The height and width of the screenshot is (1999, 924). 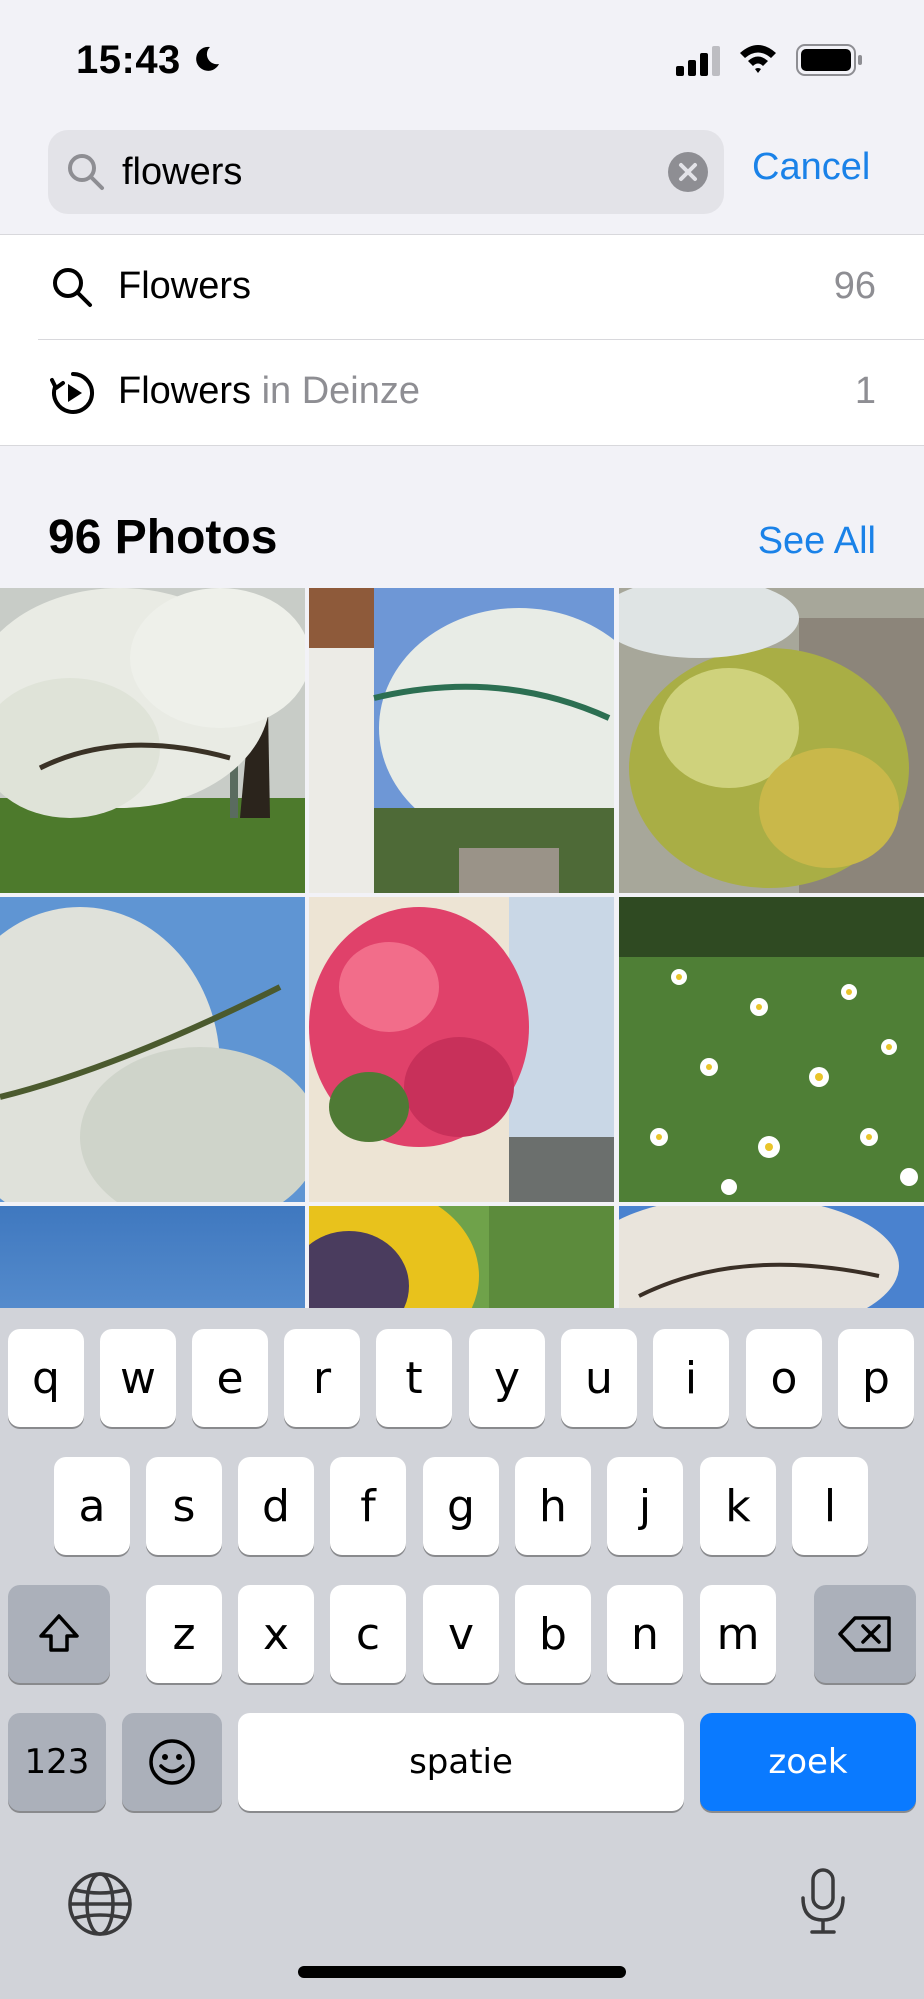 I want to click on space-key: spatie, so click(x=461, y=1762).